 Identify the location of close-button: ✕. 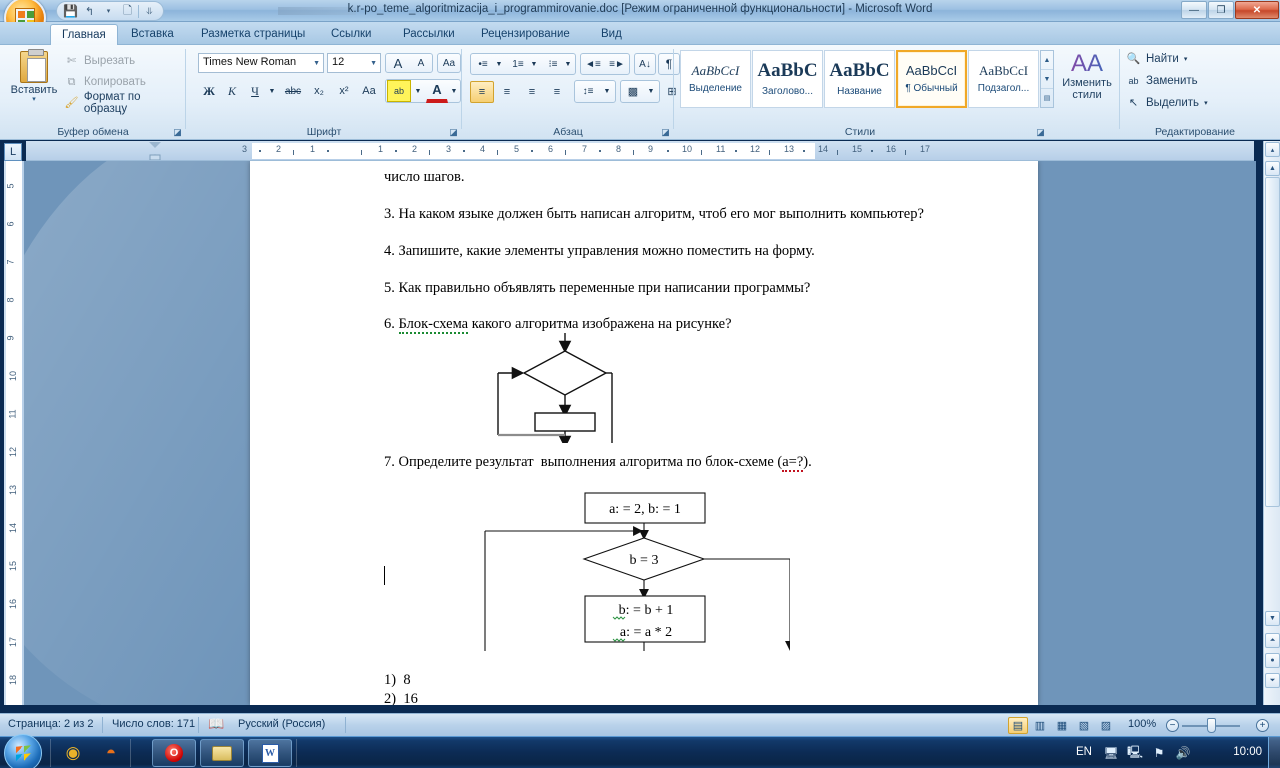
(1257, 10).